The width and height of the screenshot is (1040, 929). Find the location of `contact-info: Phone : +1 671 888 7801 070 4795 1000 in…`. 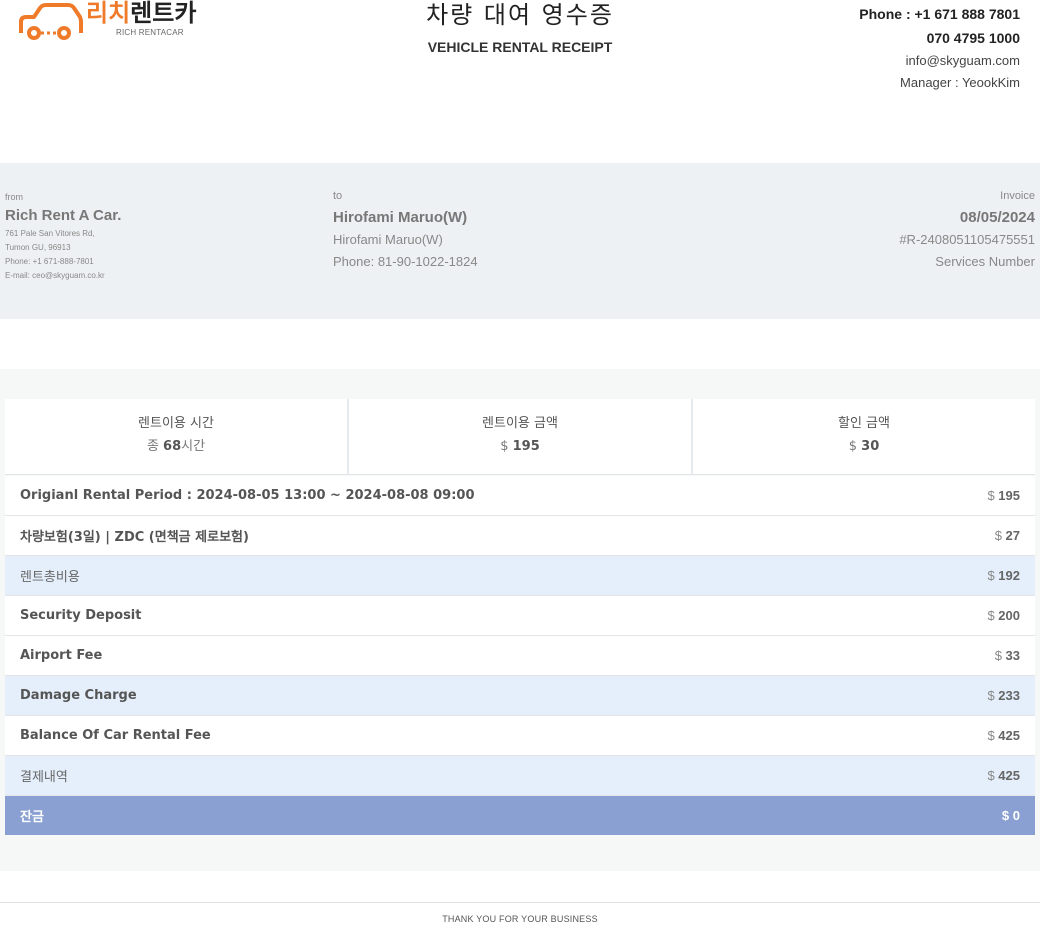

contact-info: Phone : +1 671 888 7801 070 4795 1000 in… is located at coordinates (939, 48).